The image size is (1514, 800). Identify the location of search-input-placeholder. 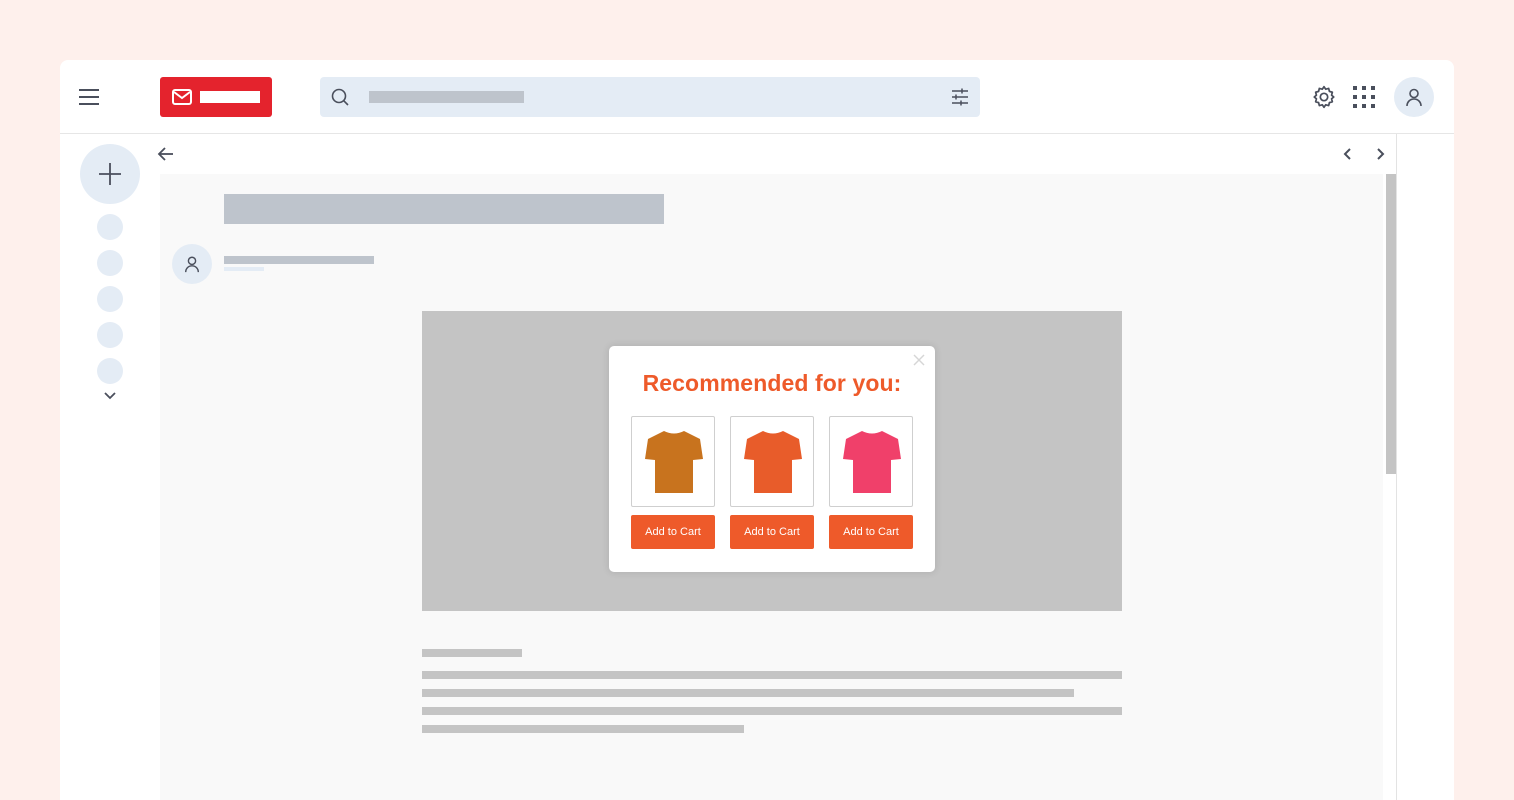
(446, 97).